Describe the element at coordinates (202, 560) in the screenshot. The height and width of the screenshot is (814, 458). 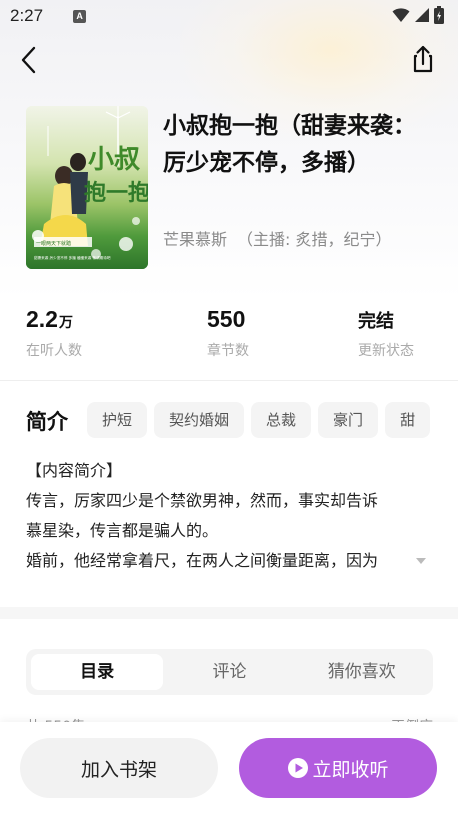
I see `synopsis-line: 婚前，他经常拿着尺，在两人之间衡量距离，因为` at that location.